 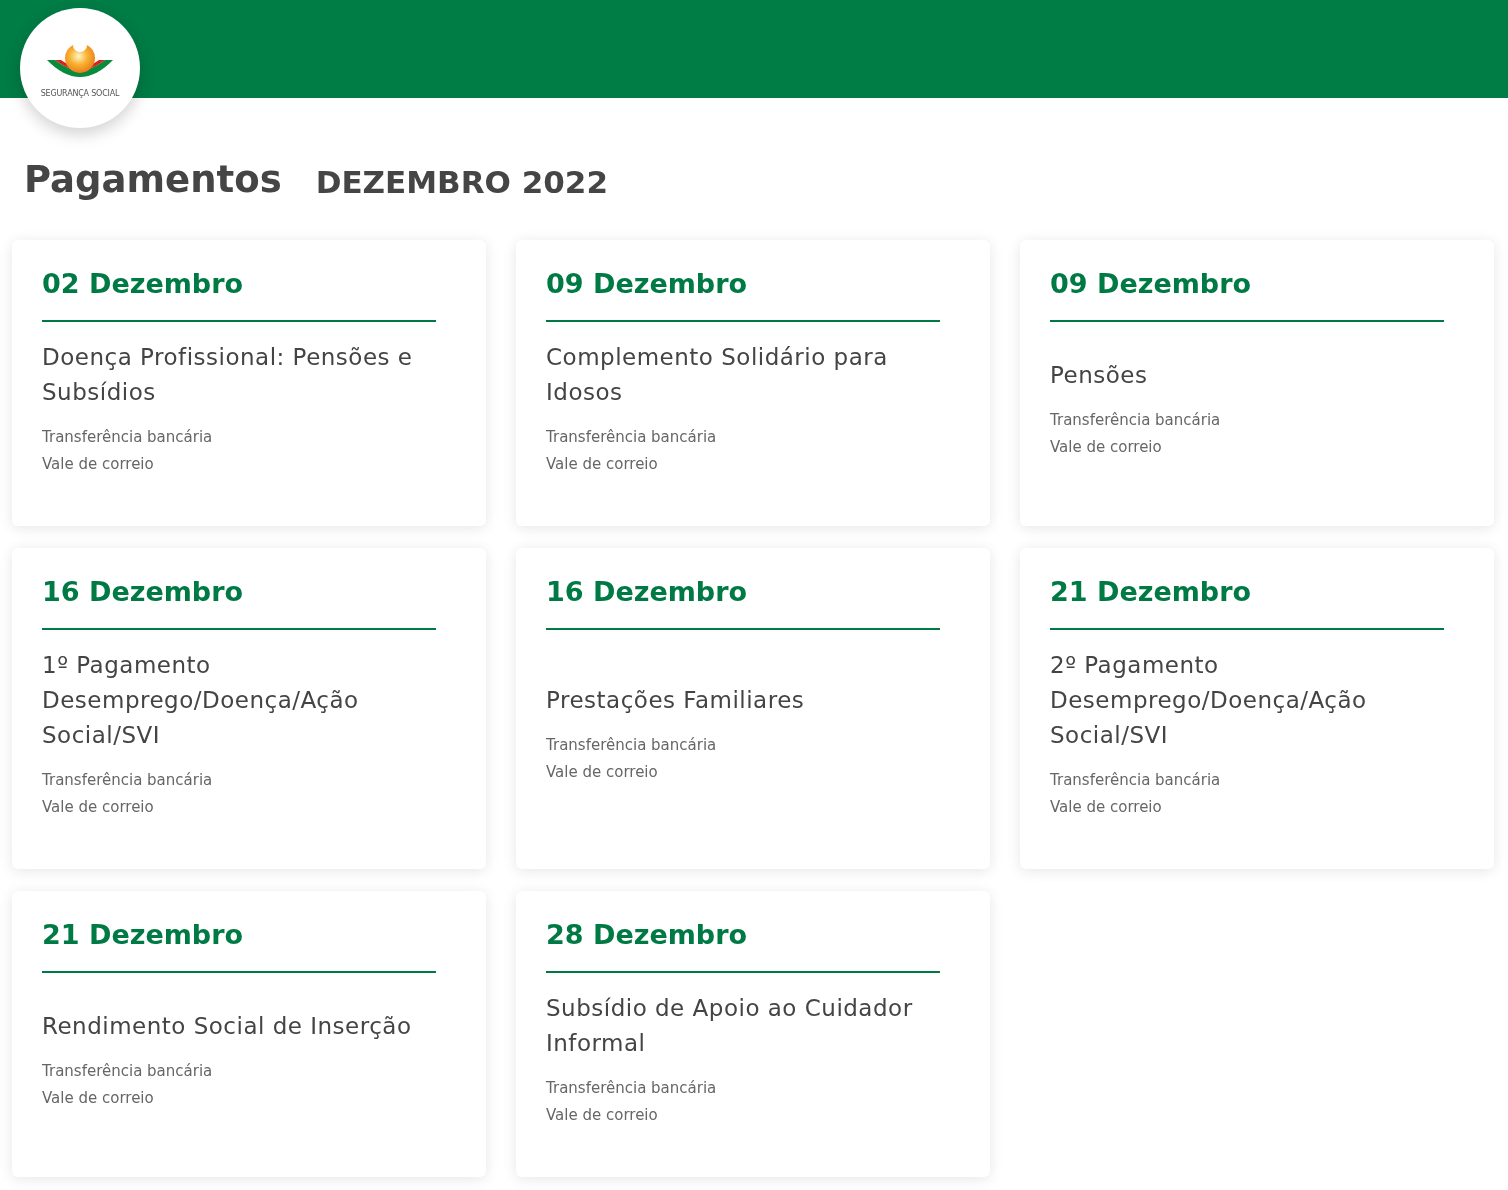 What do you see at coordinates (717, 375) in the screenshot?
I see `benefit-name: Complemento Solidário para Idosos` at bounding box center [717, 375].